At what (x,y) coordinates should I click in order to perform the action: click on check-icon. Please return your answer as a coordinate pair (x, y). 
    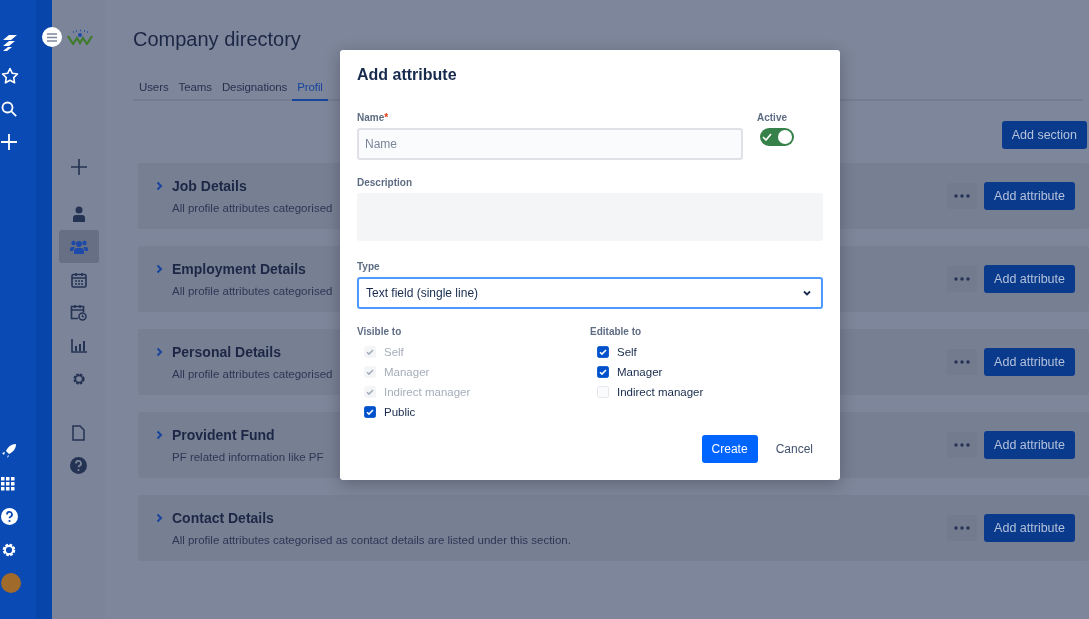
    Looking at the image, I should click on (767, 137).